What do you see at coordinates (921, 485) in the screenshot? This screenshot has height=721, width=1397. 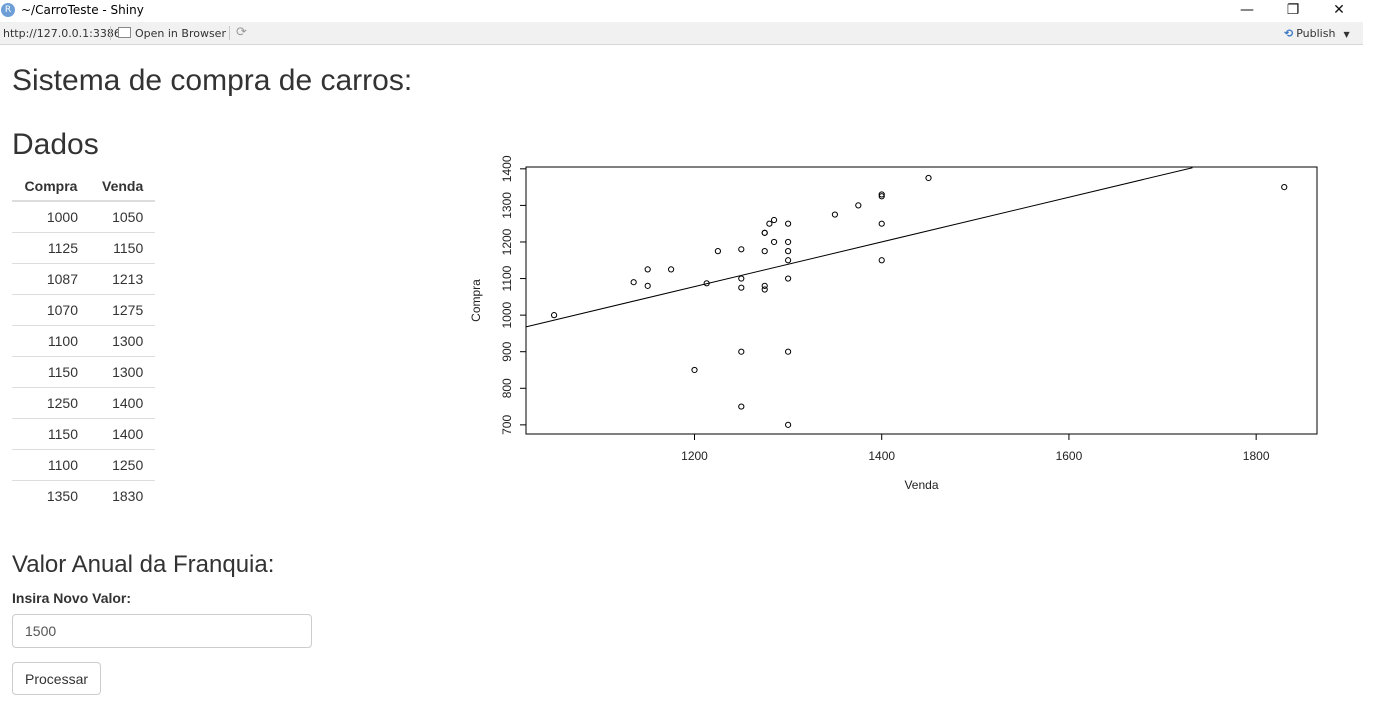 I see `x-axis-label: Venda` at bounding box center [921, 485].